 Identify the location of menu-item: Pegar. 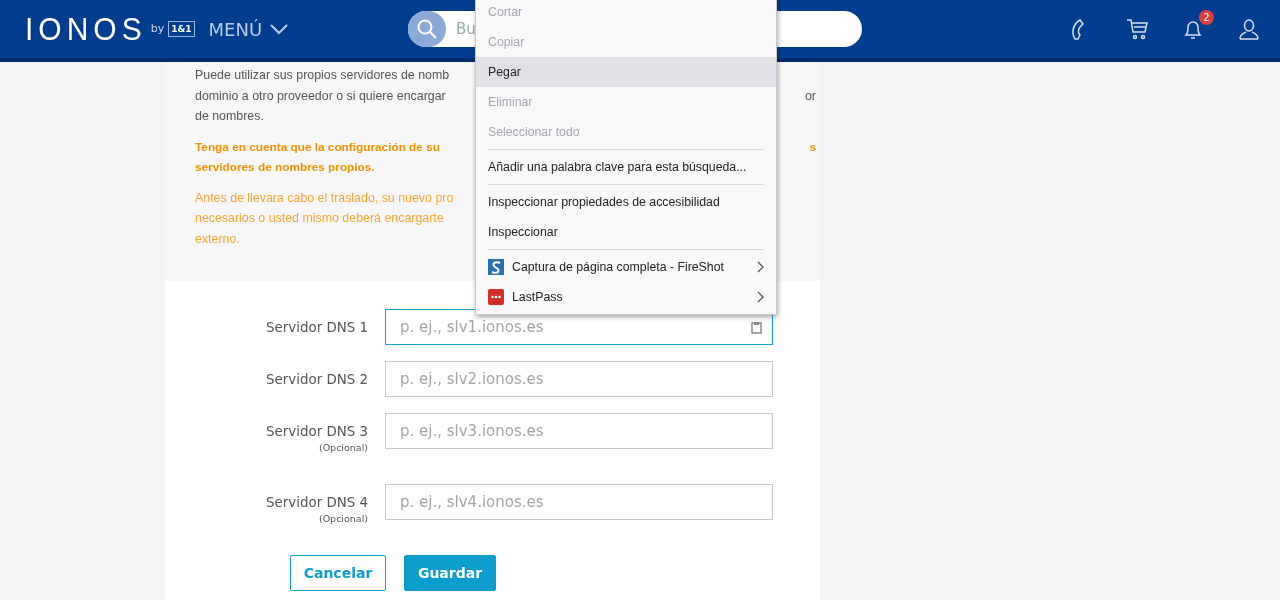
(626, 72).